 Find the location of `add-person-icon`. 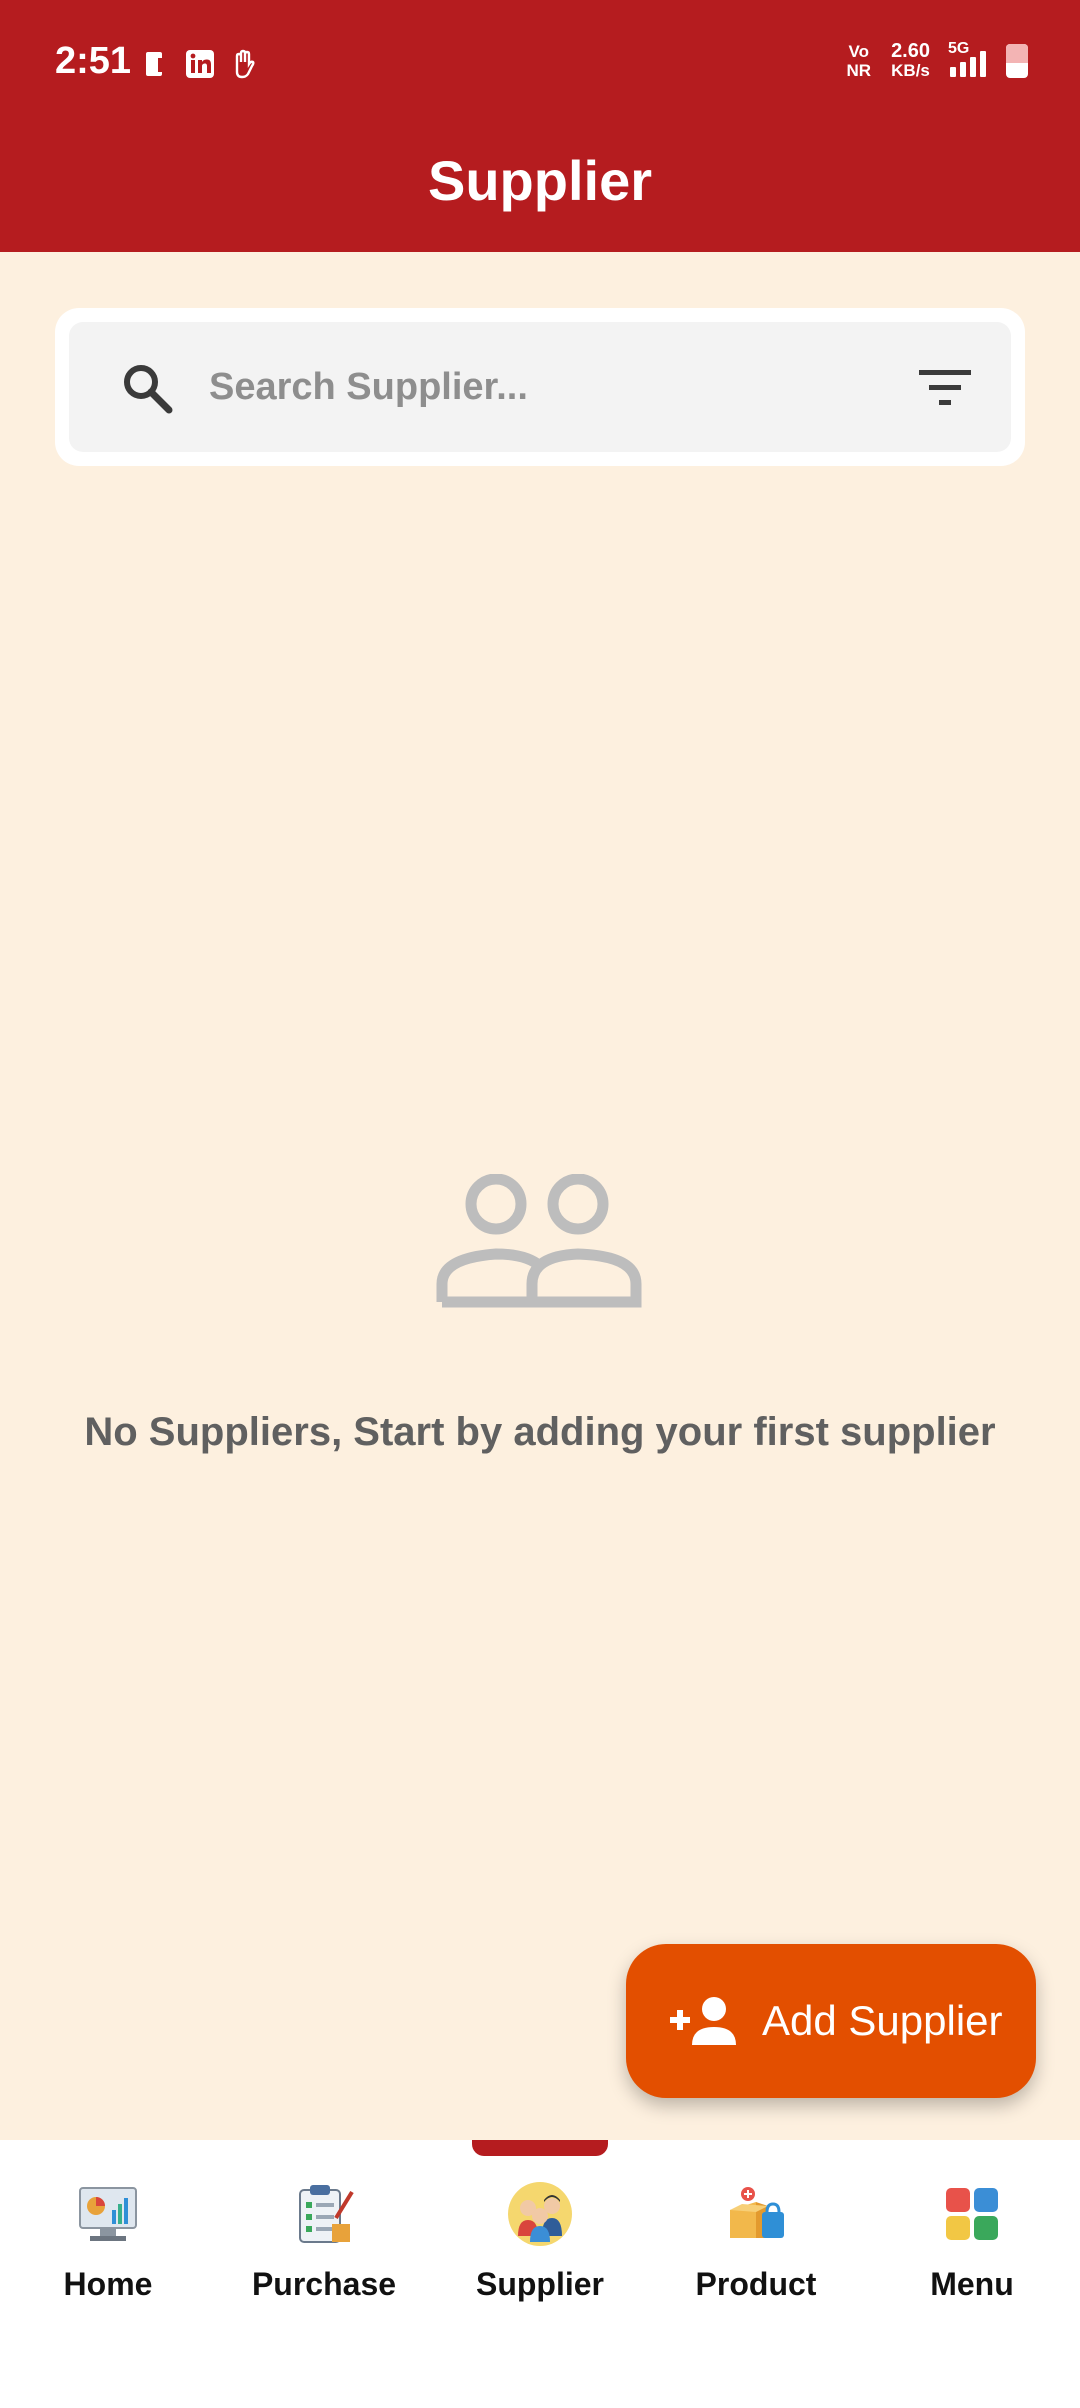

add-person-icon is located at coordinates (703, 2021).